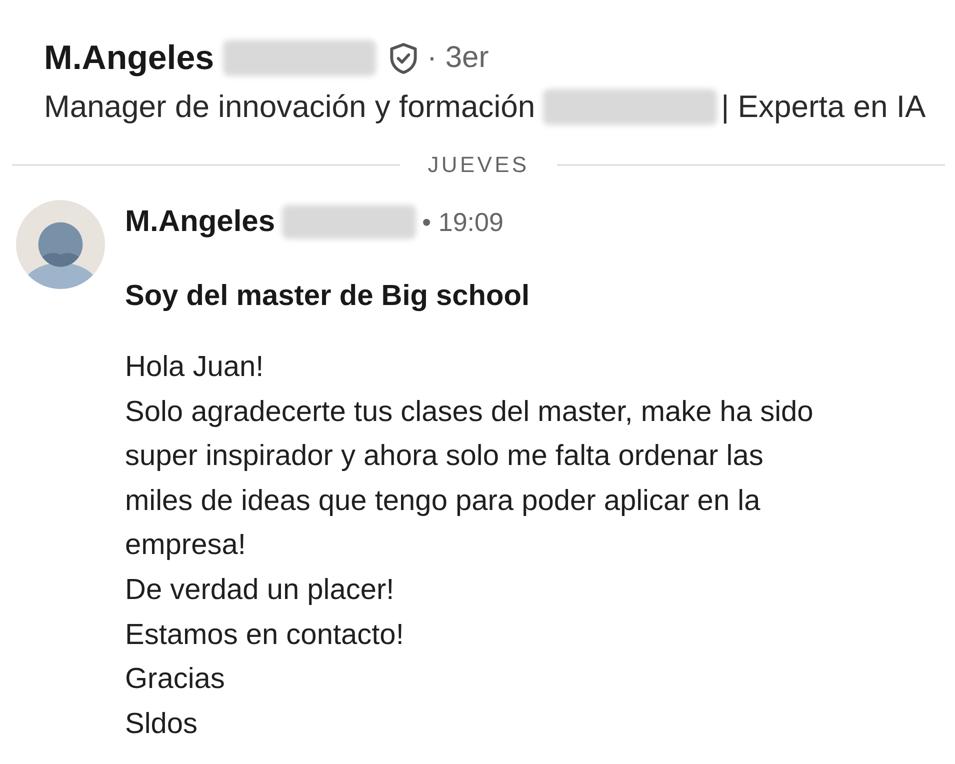 The height and width of the screenshot is (764, 955). I want to click on message-subject: Soy del master de Big school, so click(327, 296).